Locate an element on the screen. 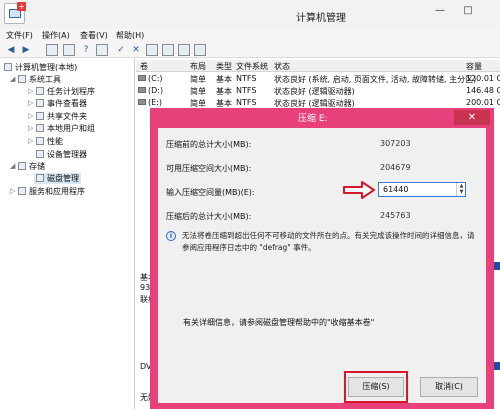 The height and width of the screenshot is (409, 500). storage-icon is located at coordinates (22, 166).